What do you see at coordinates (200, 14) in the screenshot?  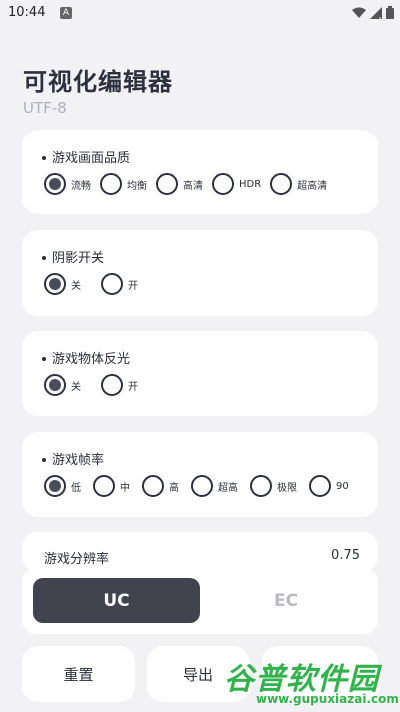 I see `status-bar: 10:44 A` at bounding box center [200, 14].